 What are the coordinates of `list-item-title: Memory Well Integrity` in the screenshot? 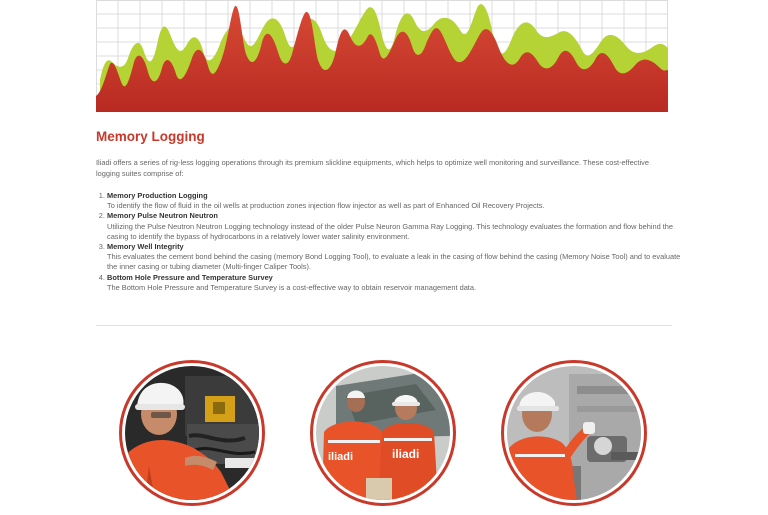 It's located at (145, 247).